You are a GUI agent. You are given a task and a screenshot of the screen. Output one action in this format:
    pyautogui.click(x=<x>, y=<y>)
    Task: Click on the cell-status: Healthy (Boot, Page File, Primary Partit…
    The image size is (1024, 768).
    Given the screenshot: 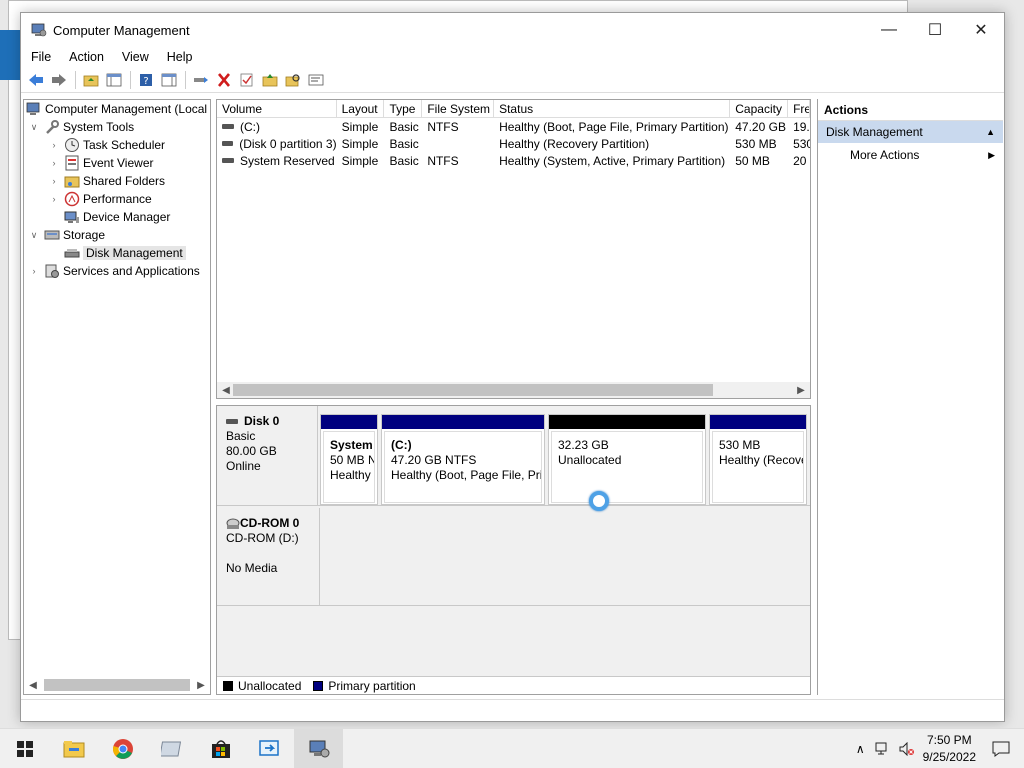 What is the action you would take?
    pyautogui.click(x=614, y=126)
    